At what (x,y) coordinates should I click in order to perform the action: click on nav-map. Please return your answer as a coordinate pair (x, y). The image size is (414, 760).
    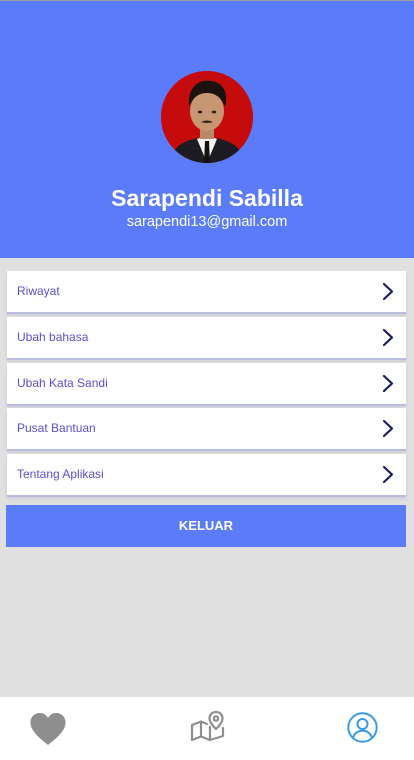
    Looking at the image, I should click on (207, 728).